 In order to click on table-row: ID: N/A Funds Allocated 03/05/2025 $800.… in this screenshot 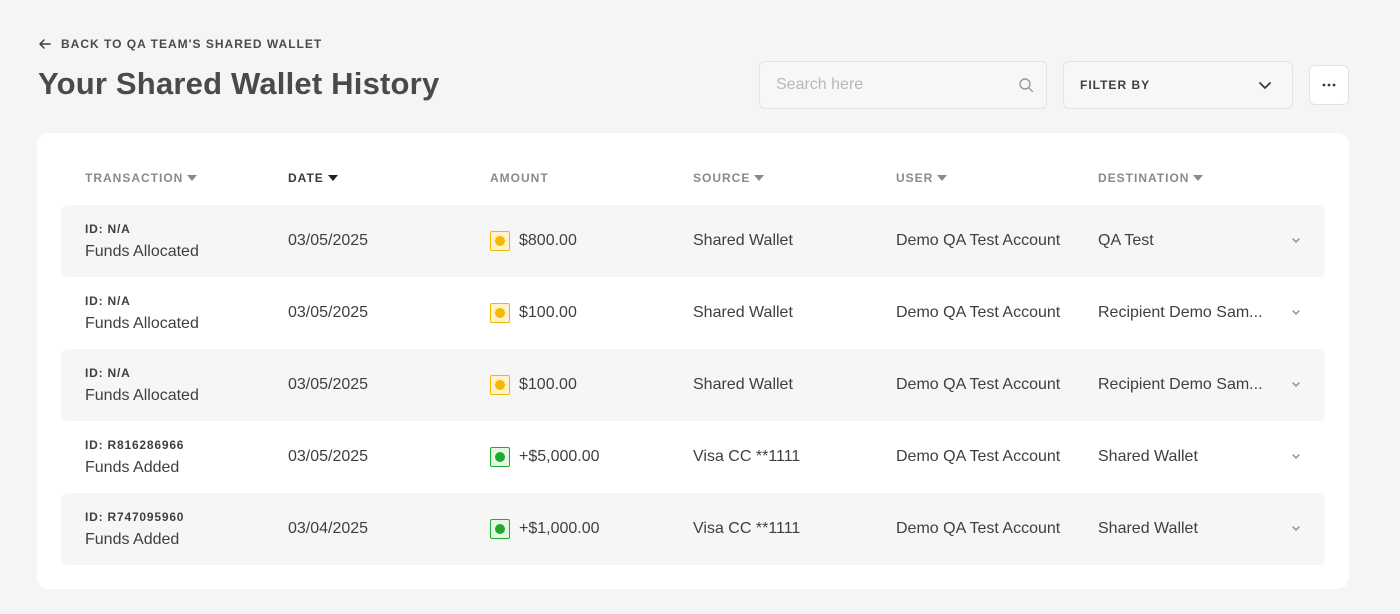, I will do `click(693, 241)`.